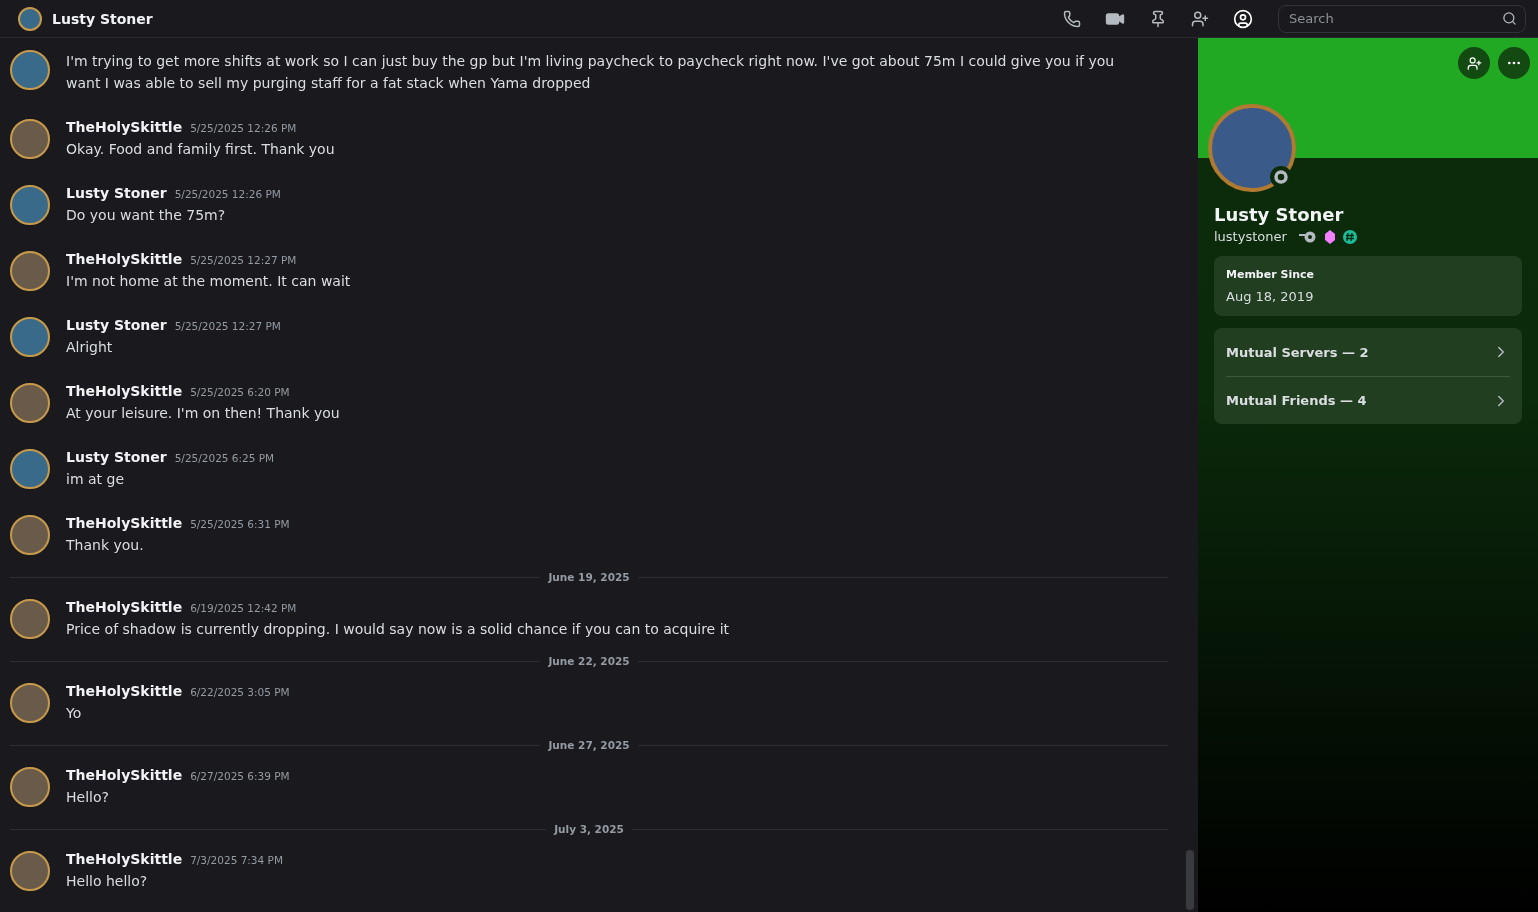 The image size is (1538, 912). Describe the element at coordinates (1368, 400) in the screenshot. I see `mutuals-link: Mutual Friends — 4` at that location.